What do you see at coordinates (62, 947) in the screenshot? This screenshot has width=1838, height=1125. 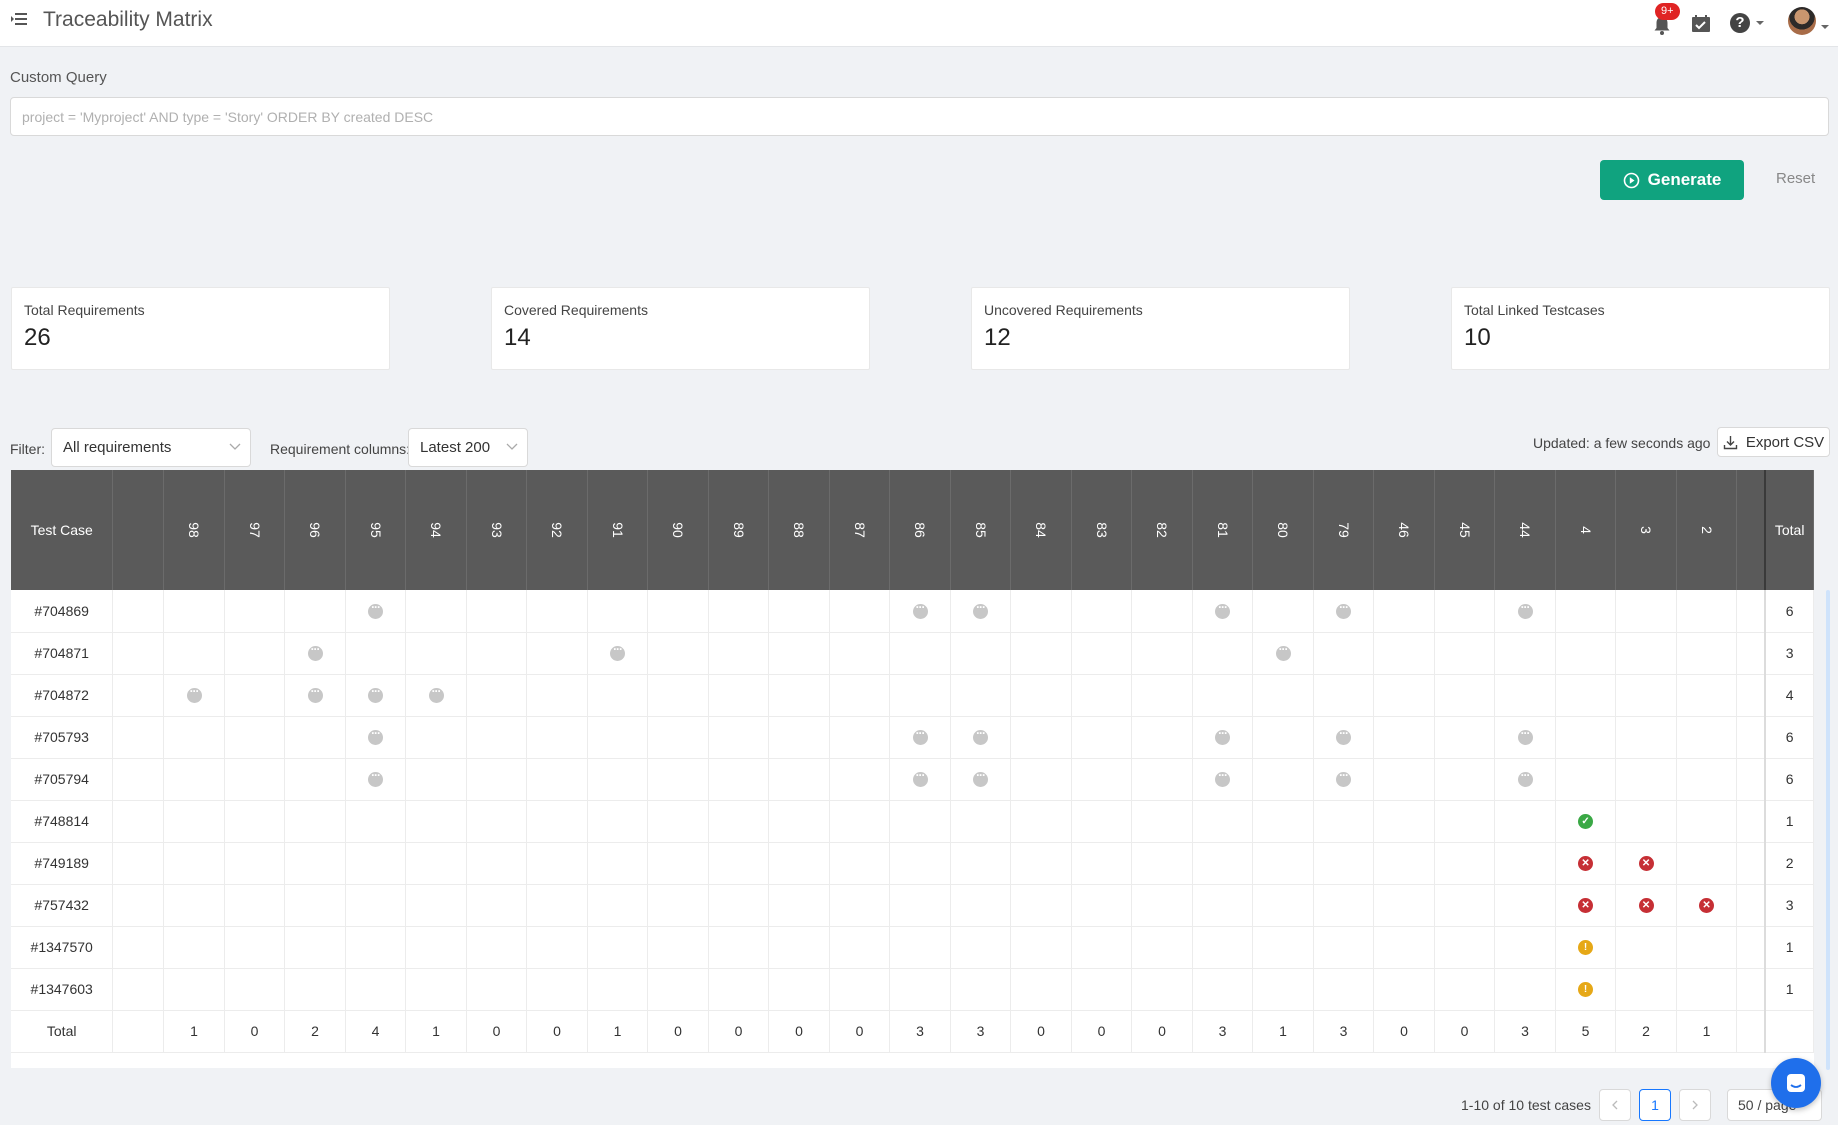 I see `test-case-id: #1347570` at bounding box center [62, 947].